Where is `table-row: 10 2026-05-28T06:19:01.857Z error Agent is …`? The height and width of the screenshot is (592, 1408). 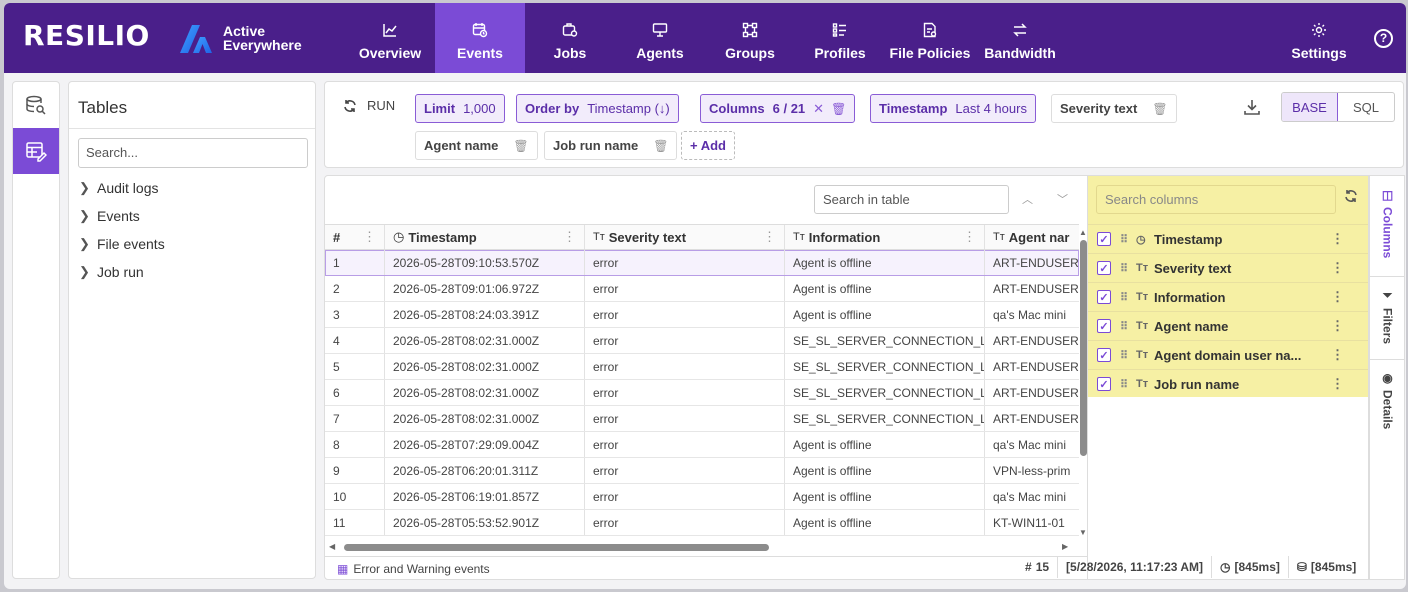
table-row: 10 2026-05-28T06:19:01.857Z error Agent is … is located at coordinates (702, 497).